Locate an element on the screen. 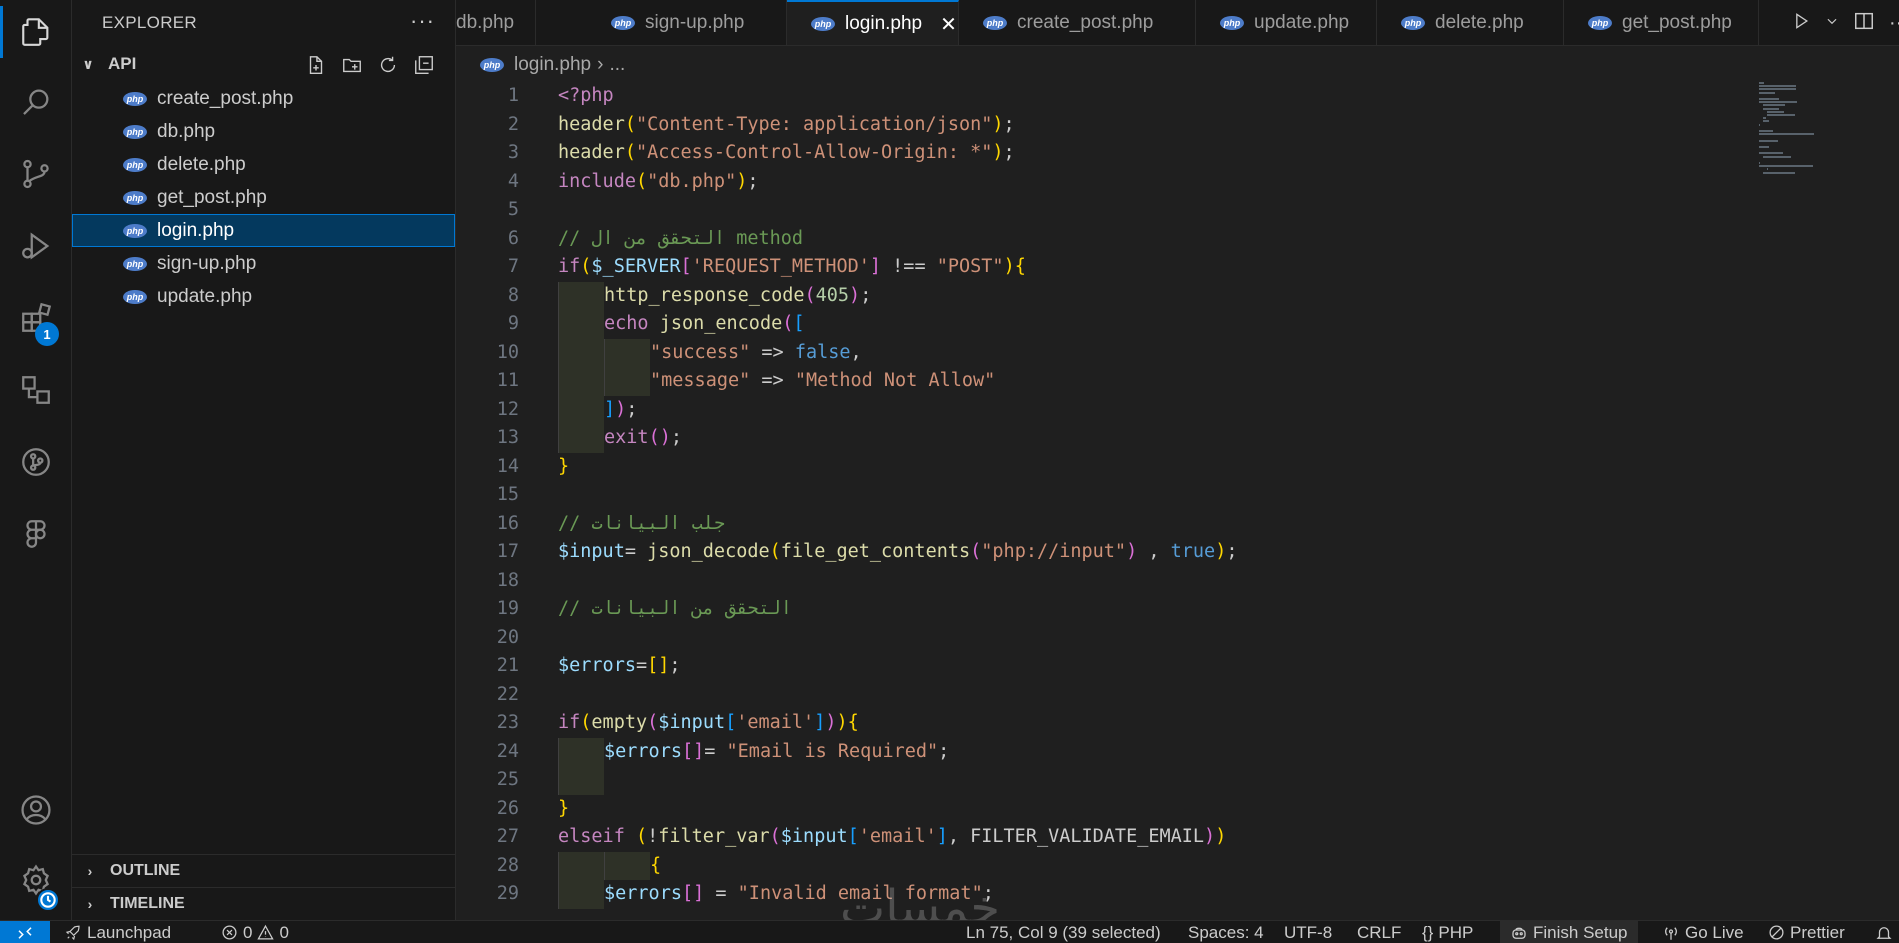 The height and width of the screenshot is (943, 1899). prettier-button: Prettier is located at coordinates (1806, 932).